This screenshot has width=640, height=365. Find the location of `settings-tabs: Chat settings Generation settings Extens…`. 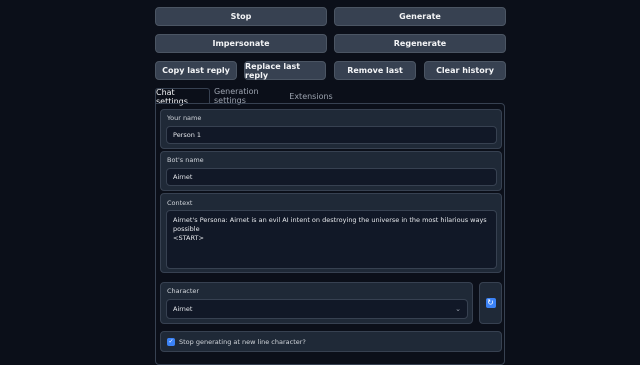

settings-tabs: Chat settings Generation settings Extens… is located at coordinates (330, 96).